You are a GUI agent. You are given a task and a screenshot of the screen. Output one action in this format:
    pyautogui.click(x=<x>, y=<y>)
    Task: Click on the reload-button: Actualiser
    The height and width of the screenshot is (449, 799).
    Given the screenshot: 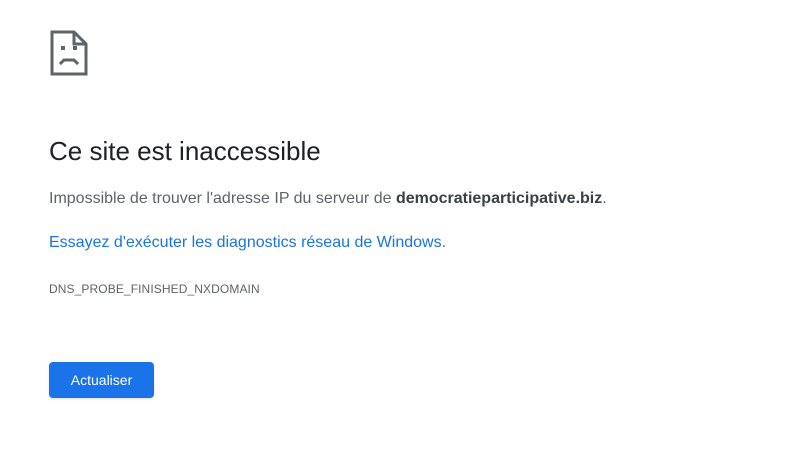 What is the action you would take?
    pyautogui.click(x=101, y=380)
    